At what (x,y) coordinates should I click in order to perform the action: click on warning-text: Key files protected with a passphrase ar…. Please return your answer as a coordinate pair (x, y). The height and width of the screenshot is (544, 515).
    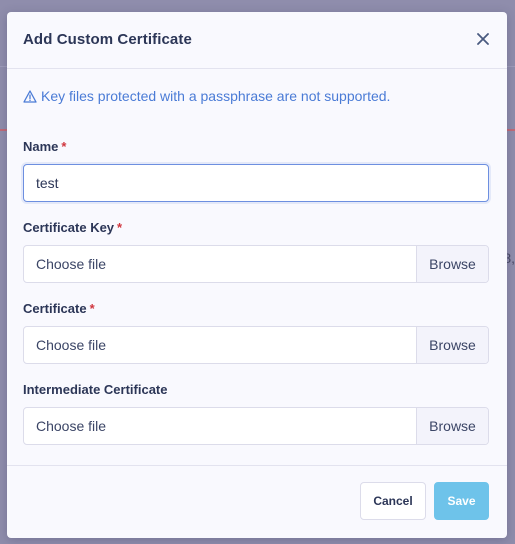
    Looking at the image, I should click on (216, 96).